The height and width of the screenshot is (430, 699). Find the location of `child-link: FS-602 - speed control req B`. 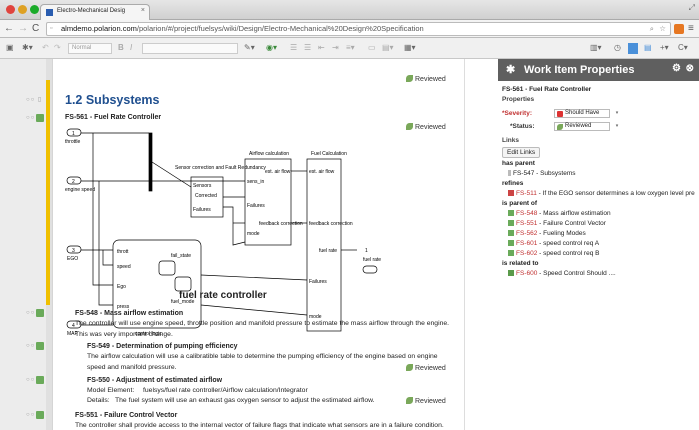

child-link: FS-602 - speed control req B is located at coordinates (553, 253).